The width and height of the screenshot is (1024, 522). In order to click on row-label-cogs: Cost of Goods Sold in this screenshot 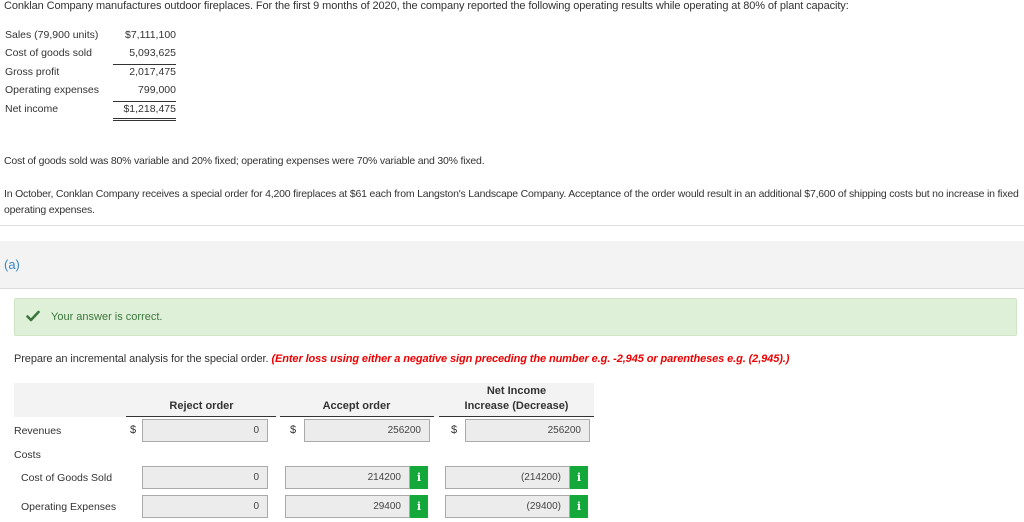, I will do `click(67, 478)`.